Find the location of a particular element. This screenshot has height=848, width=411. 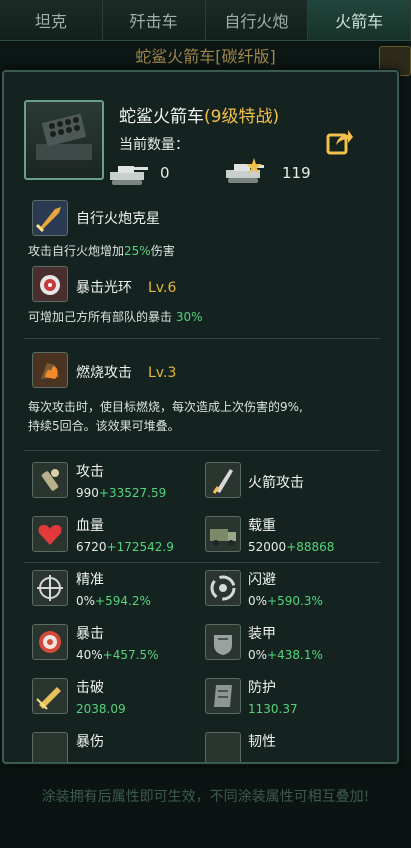

normal-count: 0 is located at coordinates (165, 173).